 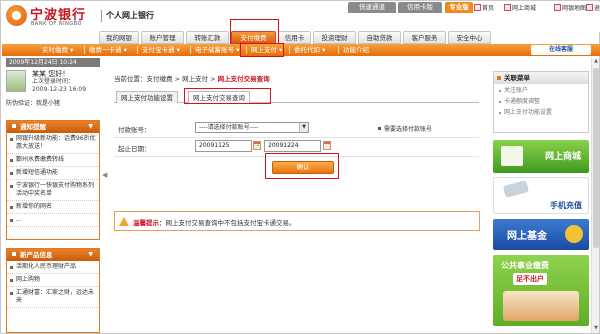 What do you see at coordinates (405, 128) in the screenshot?
I see `choose-account-hint: 需要选择付款账号` at bounding box center [405, 128].